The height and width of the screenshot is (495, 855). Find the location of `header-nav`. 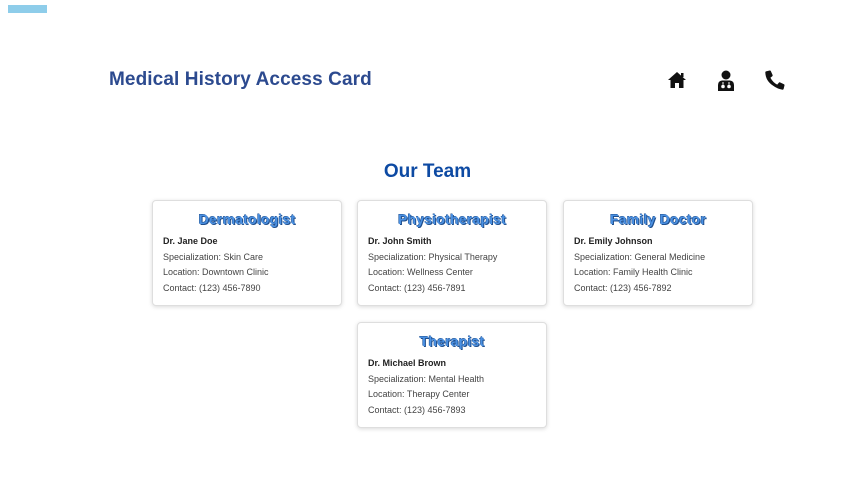

header-nav is located at coordinates (726, 80).